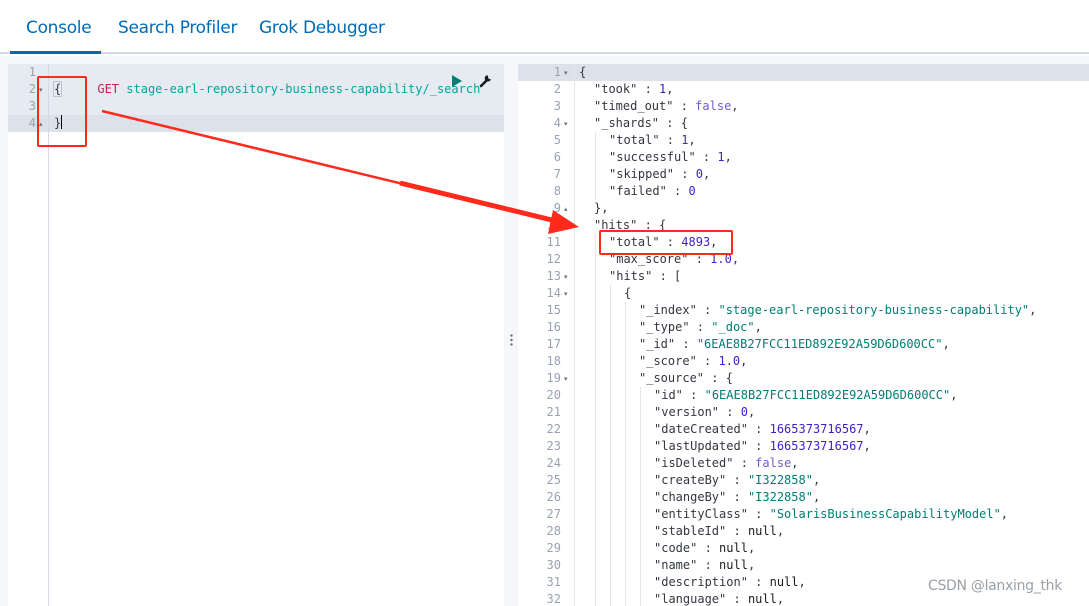 This screenshot has height=606, width=1089. Describe the element at coordinates (59, 28) in the screenshot. I see `tab-console: Console` at that location.